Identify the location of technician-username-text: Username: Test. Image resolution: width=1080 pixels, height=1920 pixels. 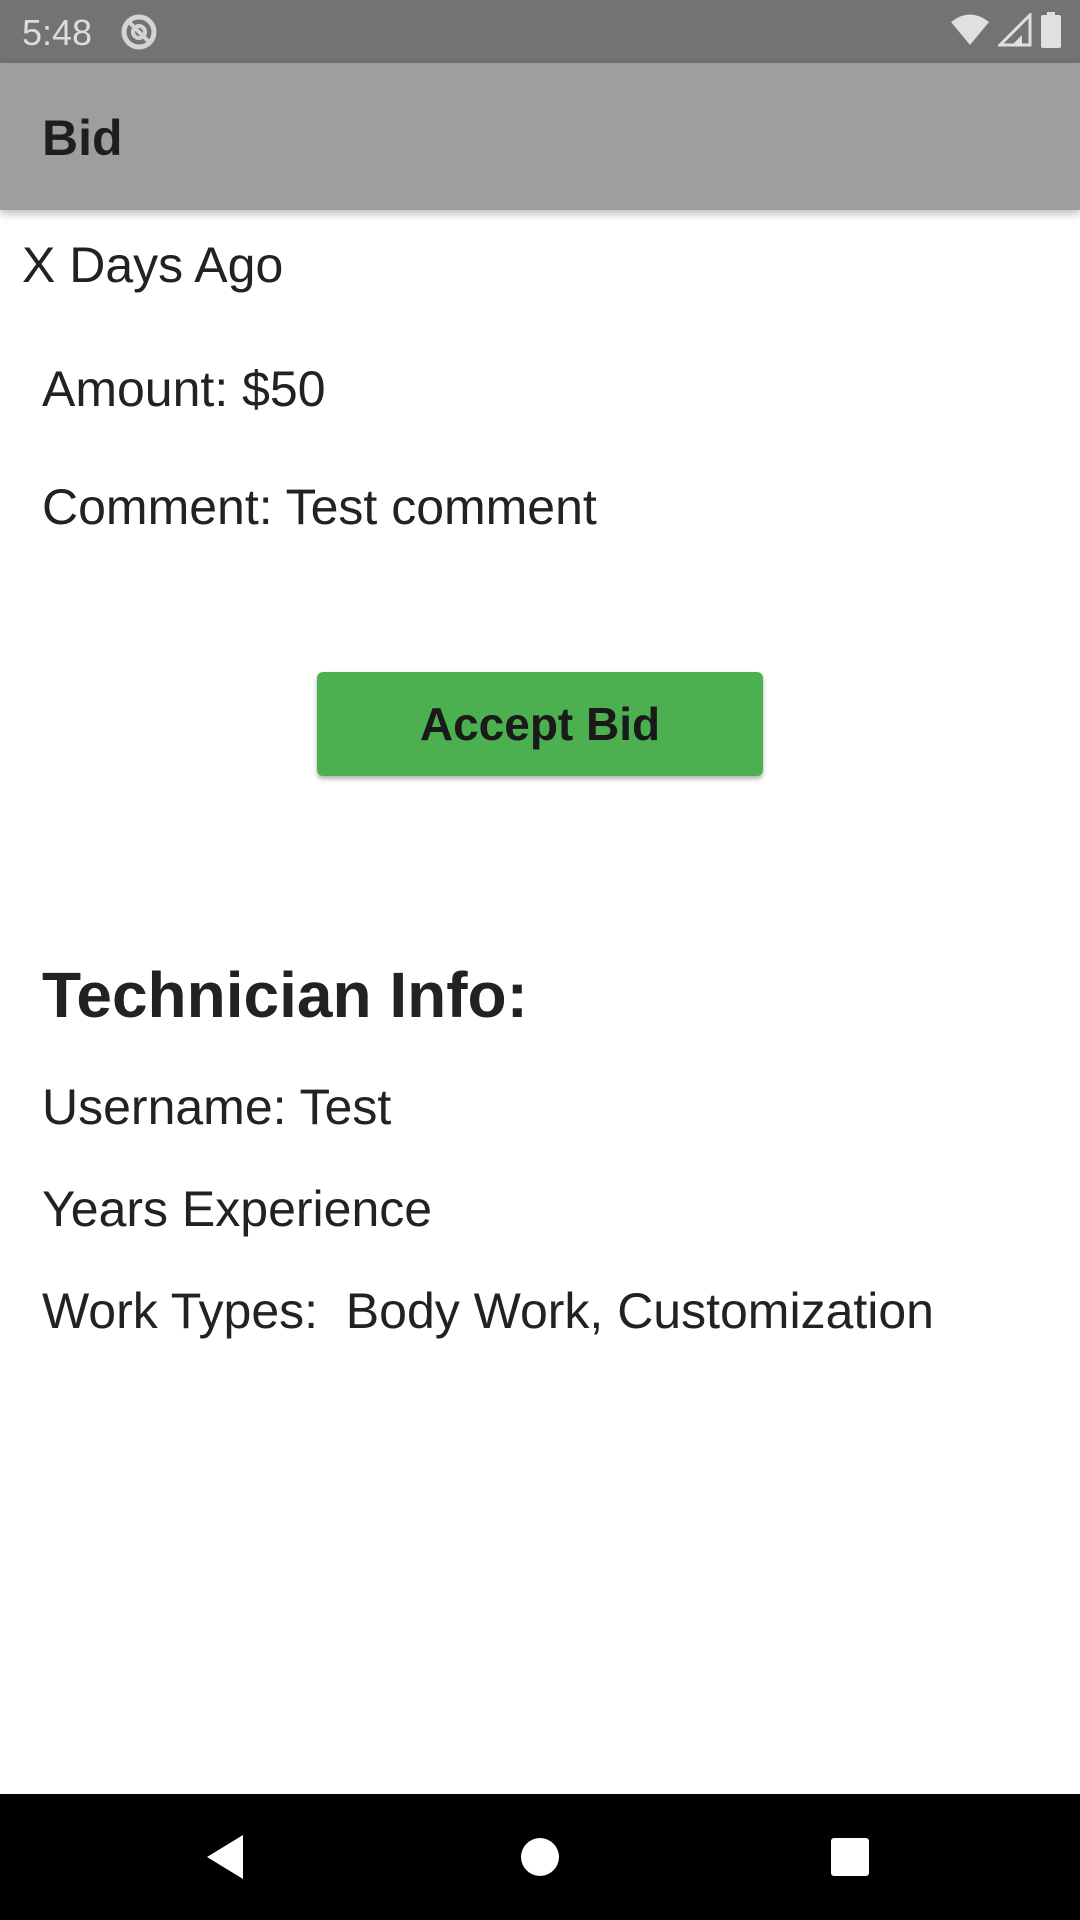
(217, 1107).